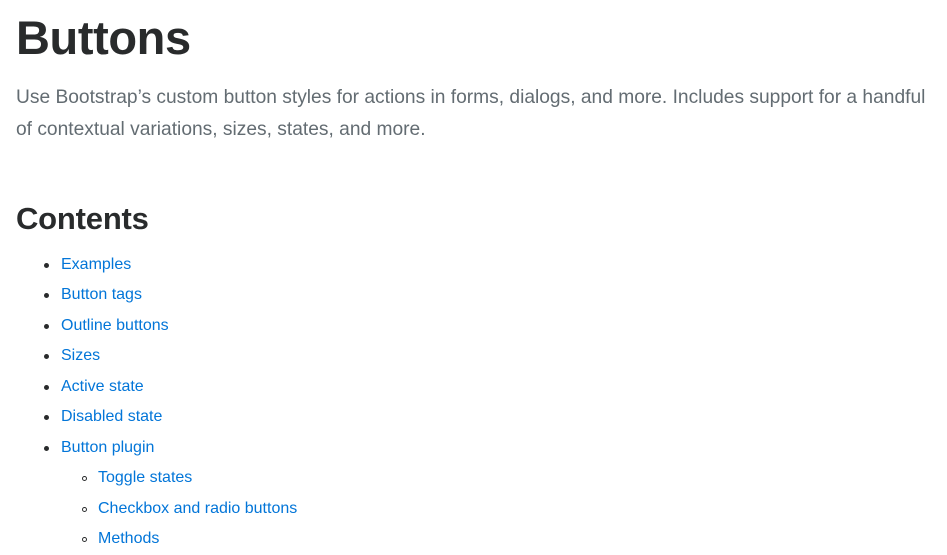 The image size is (947, 555). I want to click on page-title: Buttons, so click(103, 37).